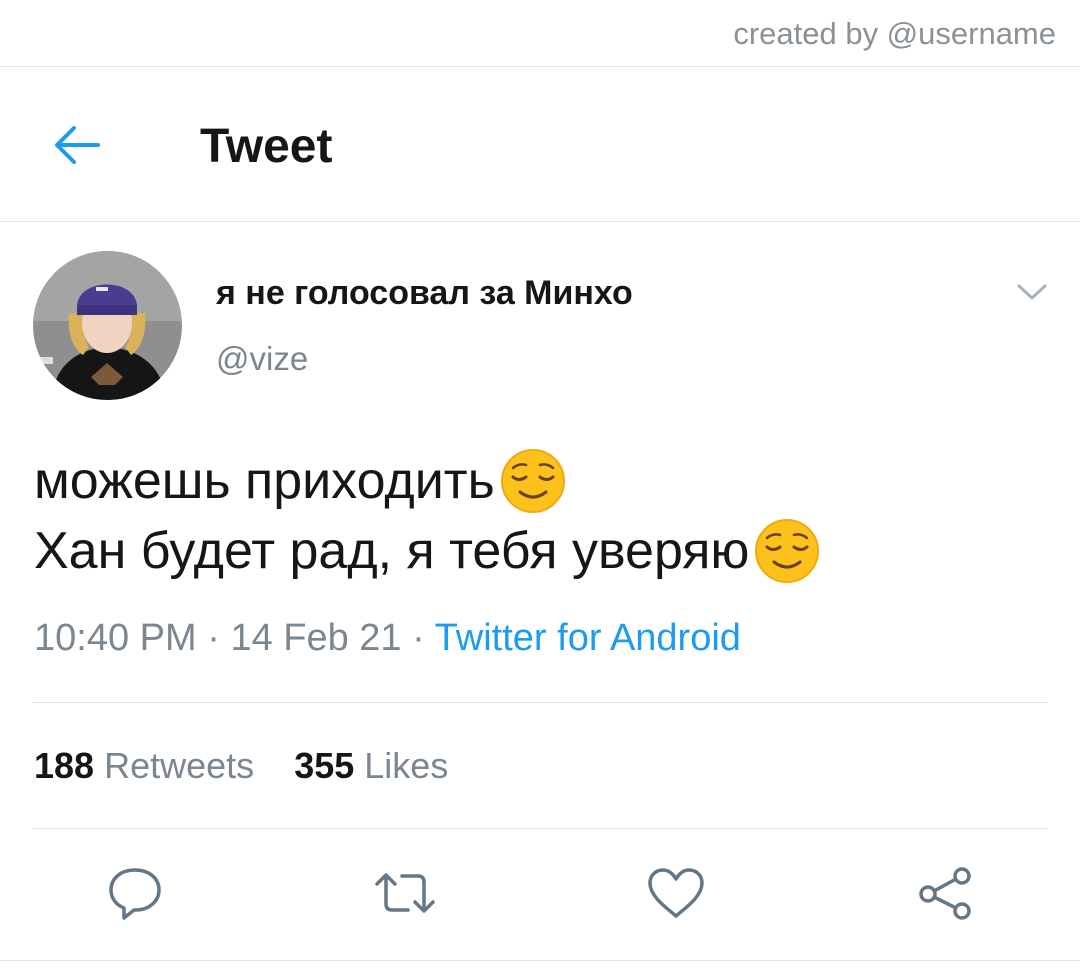  I want to click on page-title: Tweet, so click(266, 146).